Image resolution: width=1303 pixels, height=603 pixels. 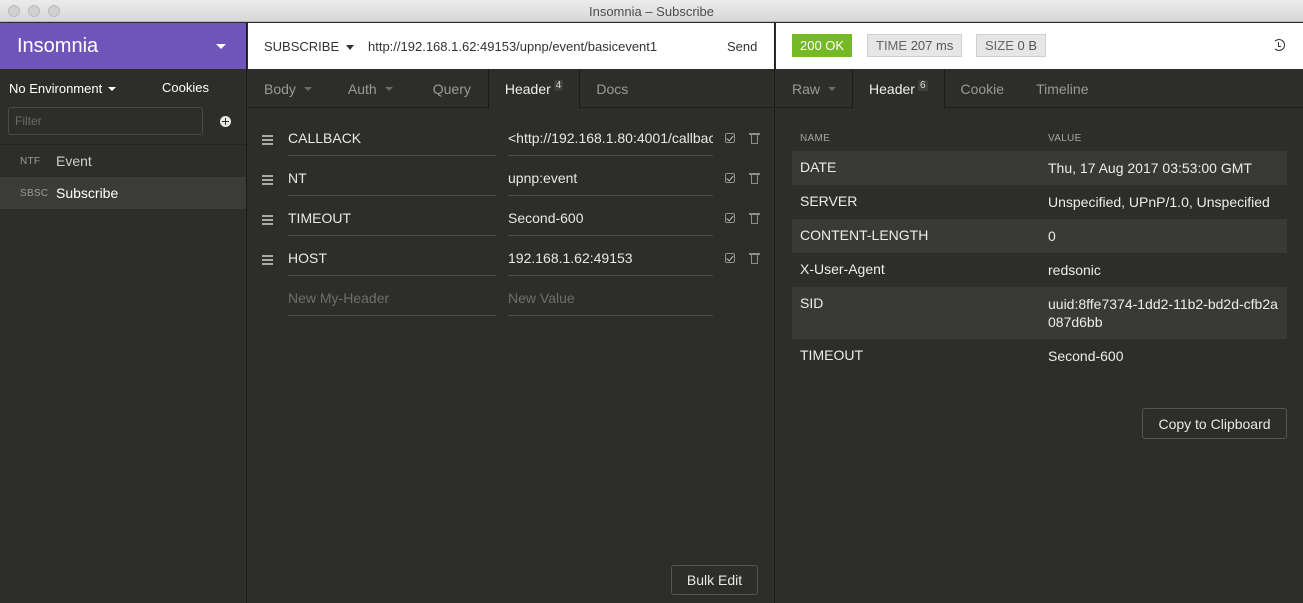 What do you see at coordinates (105, 121) in the screenshot?
I see `filter-input` at bounding box center [105, 121].